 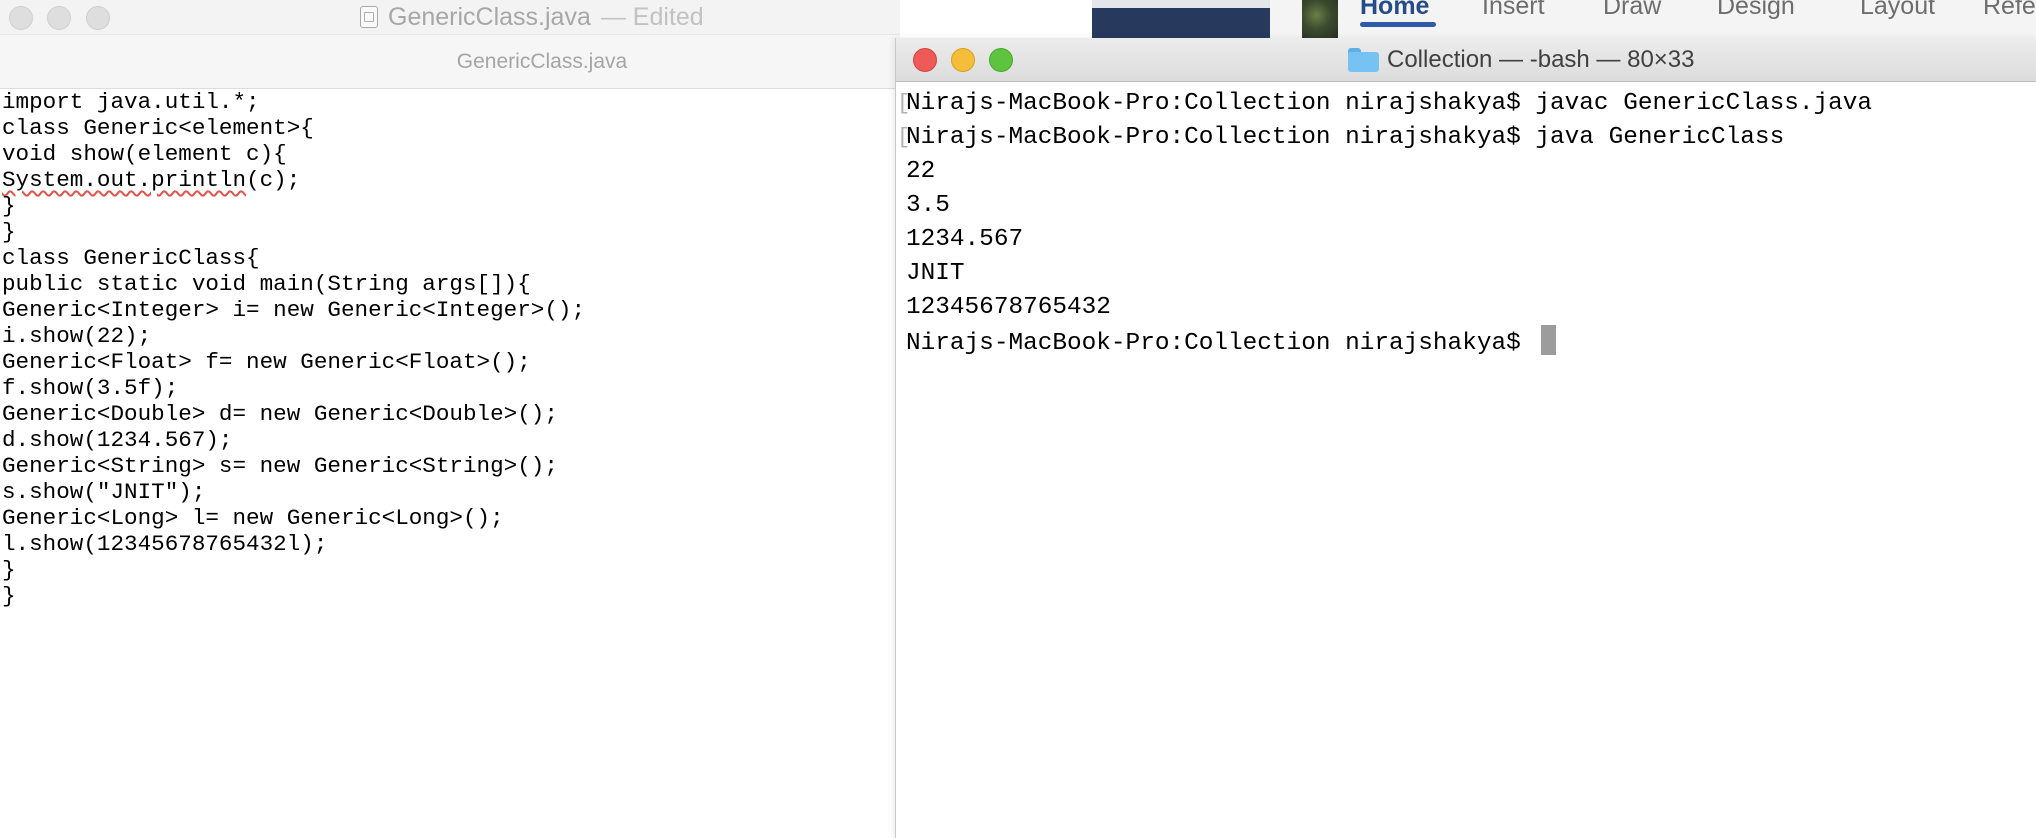 I want to click on code-line: i.show(22);, so click(x=77, y=336).